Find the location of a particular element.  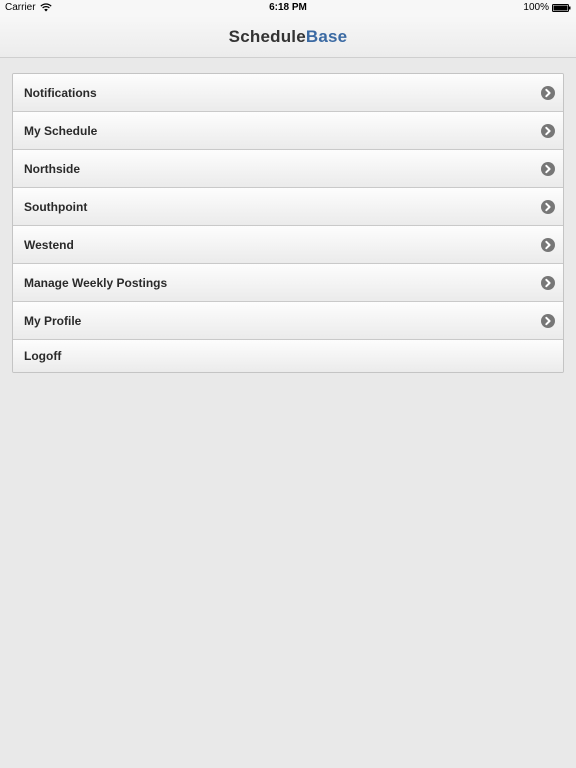

app-title-base: Base is located at coordinates (326, 36).